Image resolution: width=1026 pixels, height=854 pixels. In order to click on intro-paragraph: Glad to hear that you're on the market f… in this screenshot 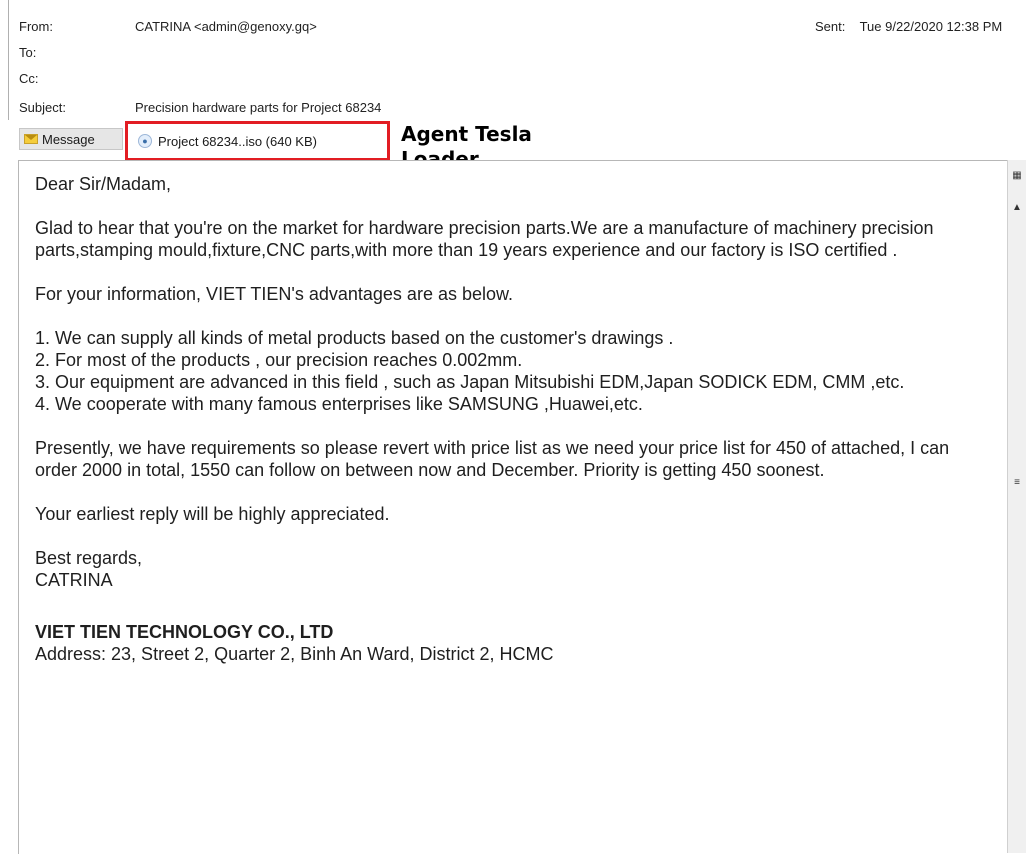, I will do `click(484, 239)`.